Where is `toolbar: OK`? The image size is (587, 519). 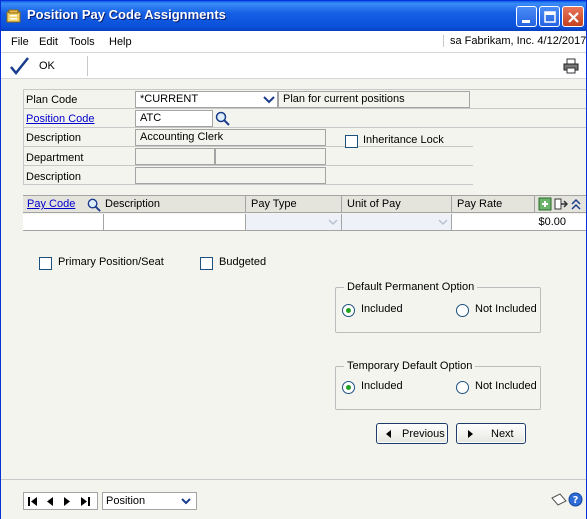 toolbar: OK is located at coordinates (293, 66).